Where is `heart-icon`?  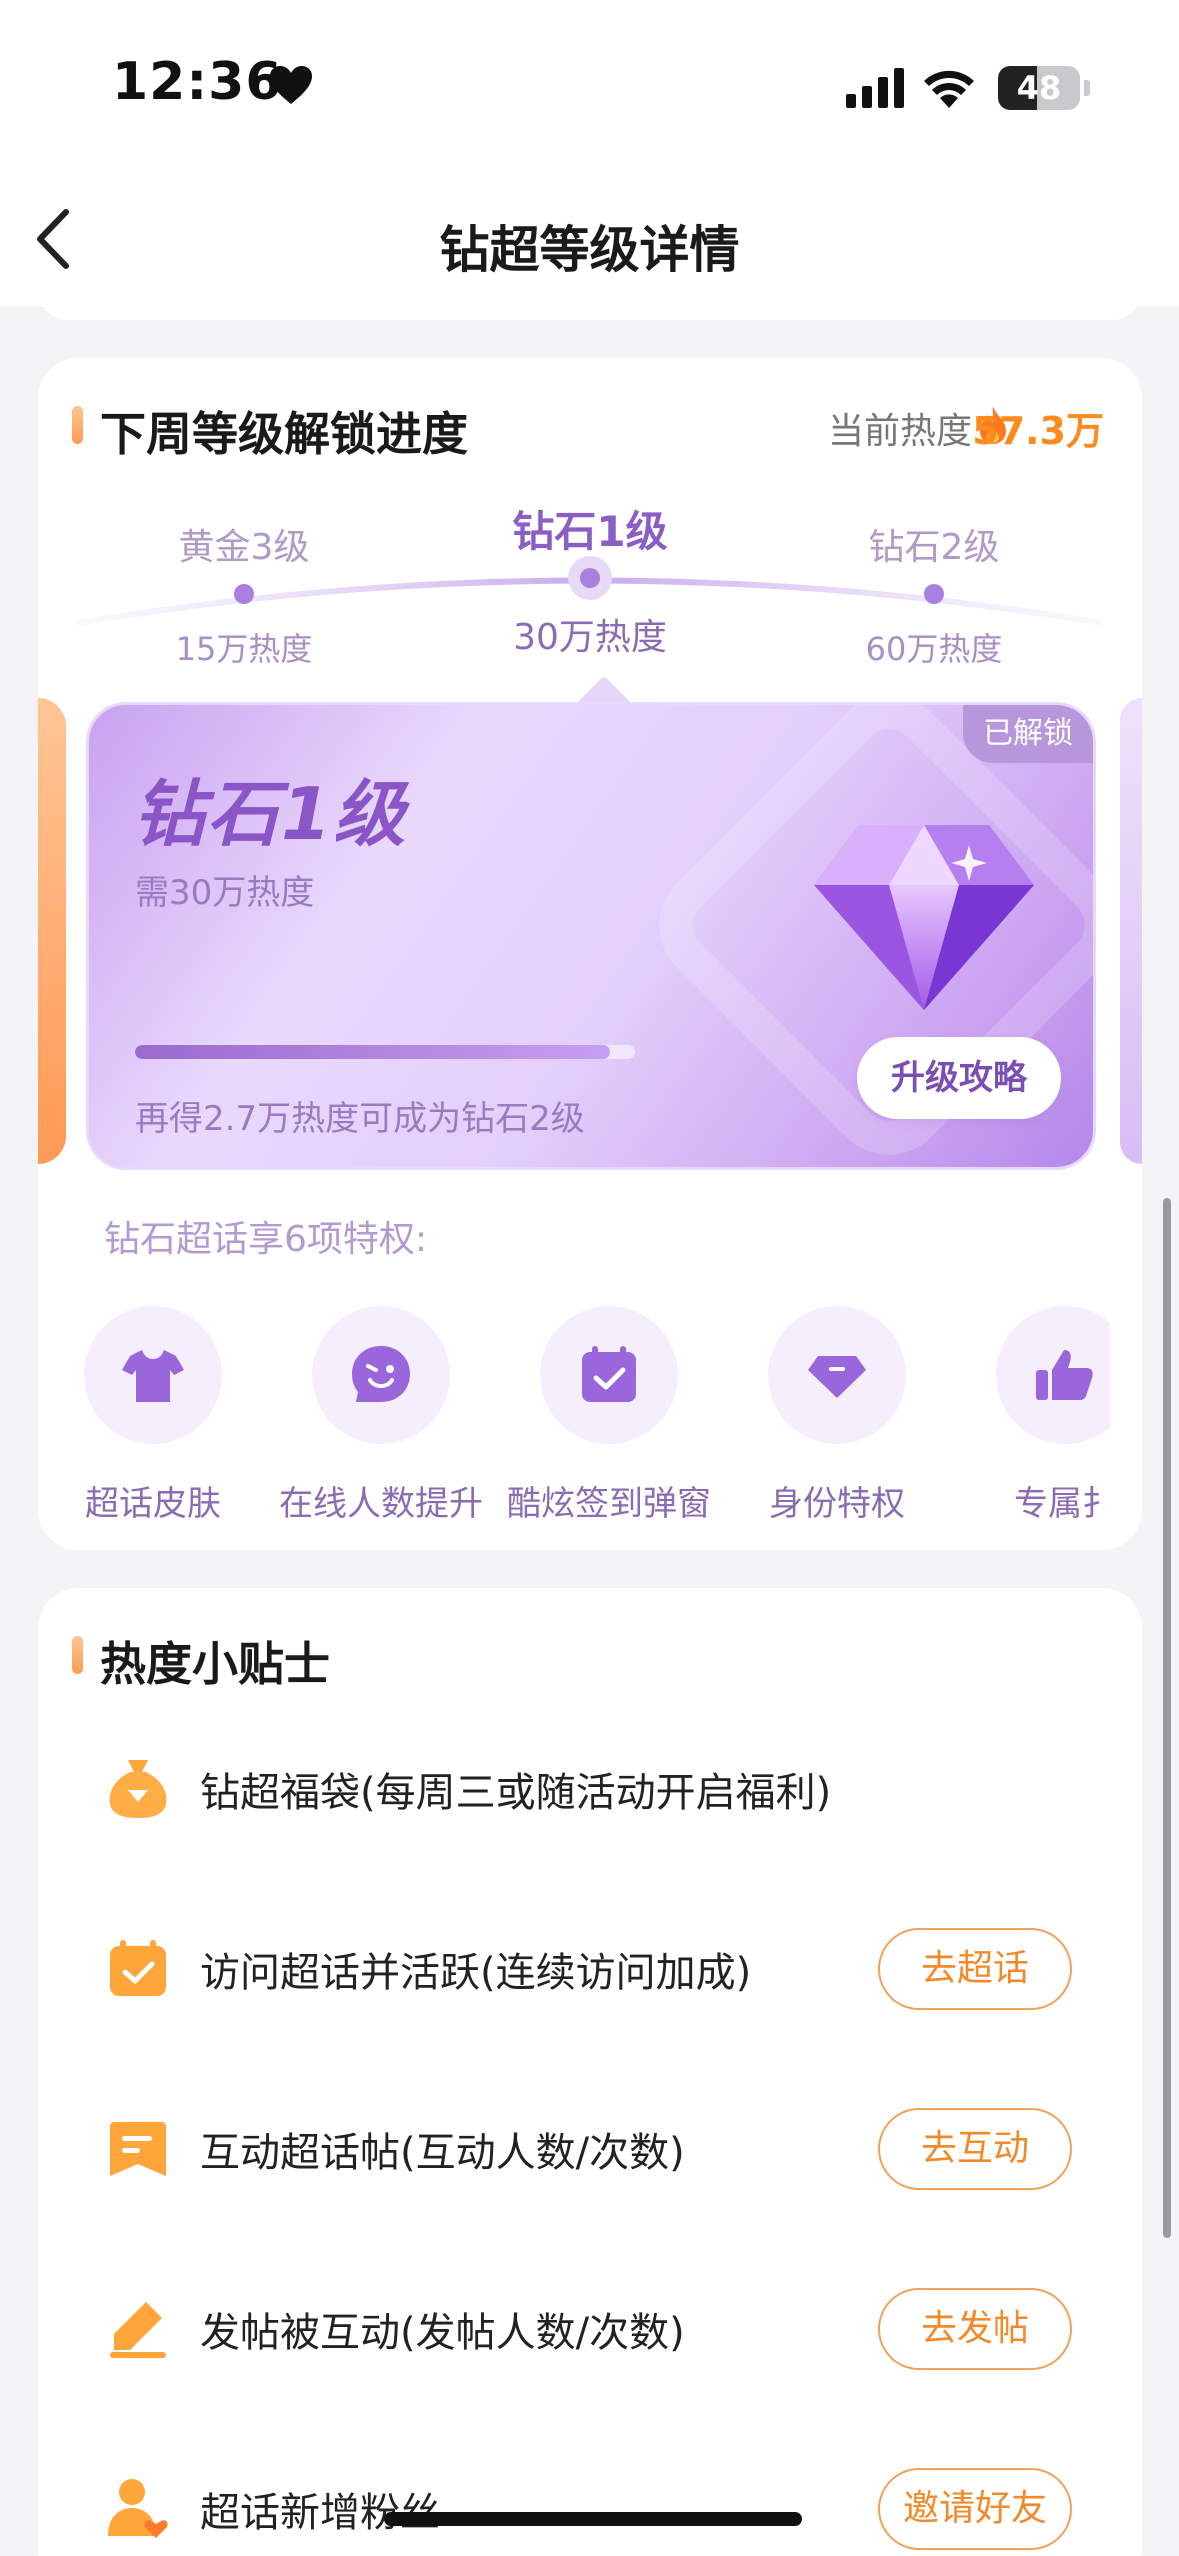
heart-icon is located at coordinates (291, 85).